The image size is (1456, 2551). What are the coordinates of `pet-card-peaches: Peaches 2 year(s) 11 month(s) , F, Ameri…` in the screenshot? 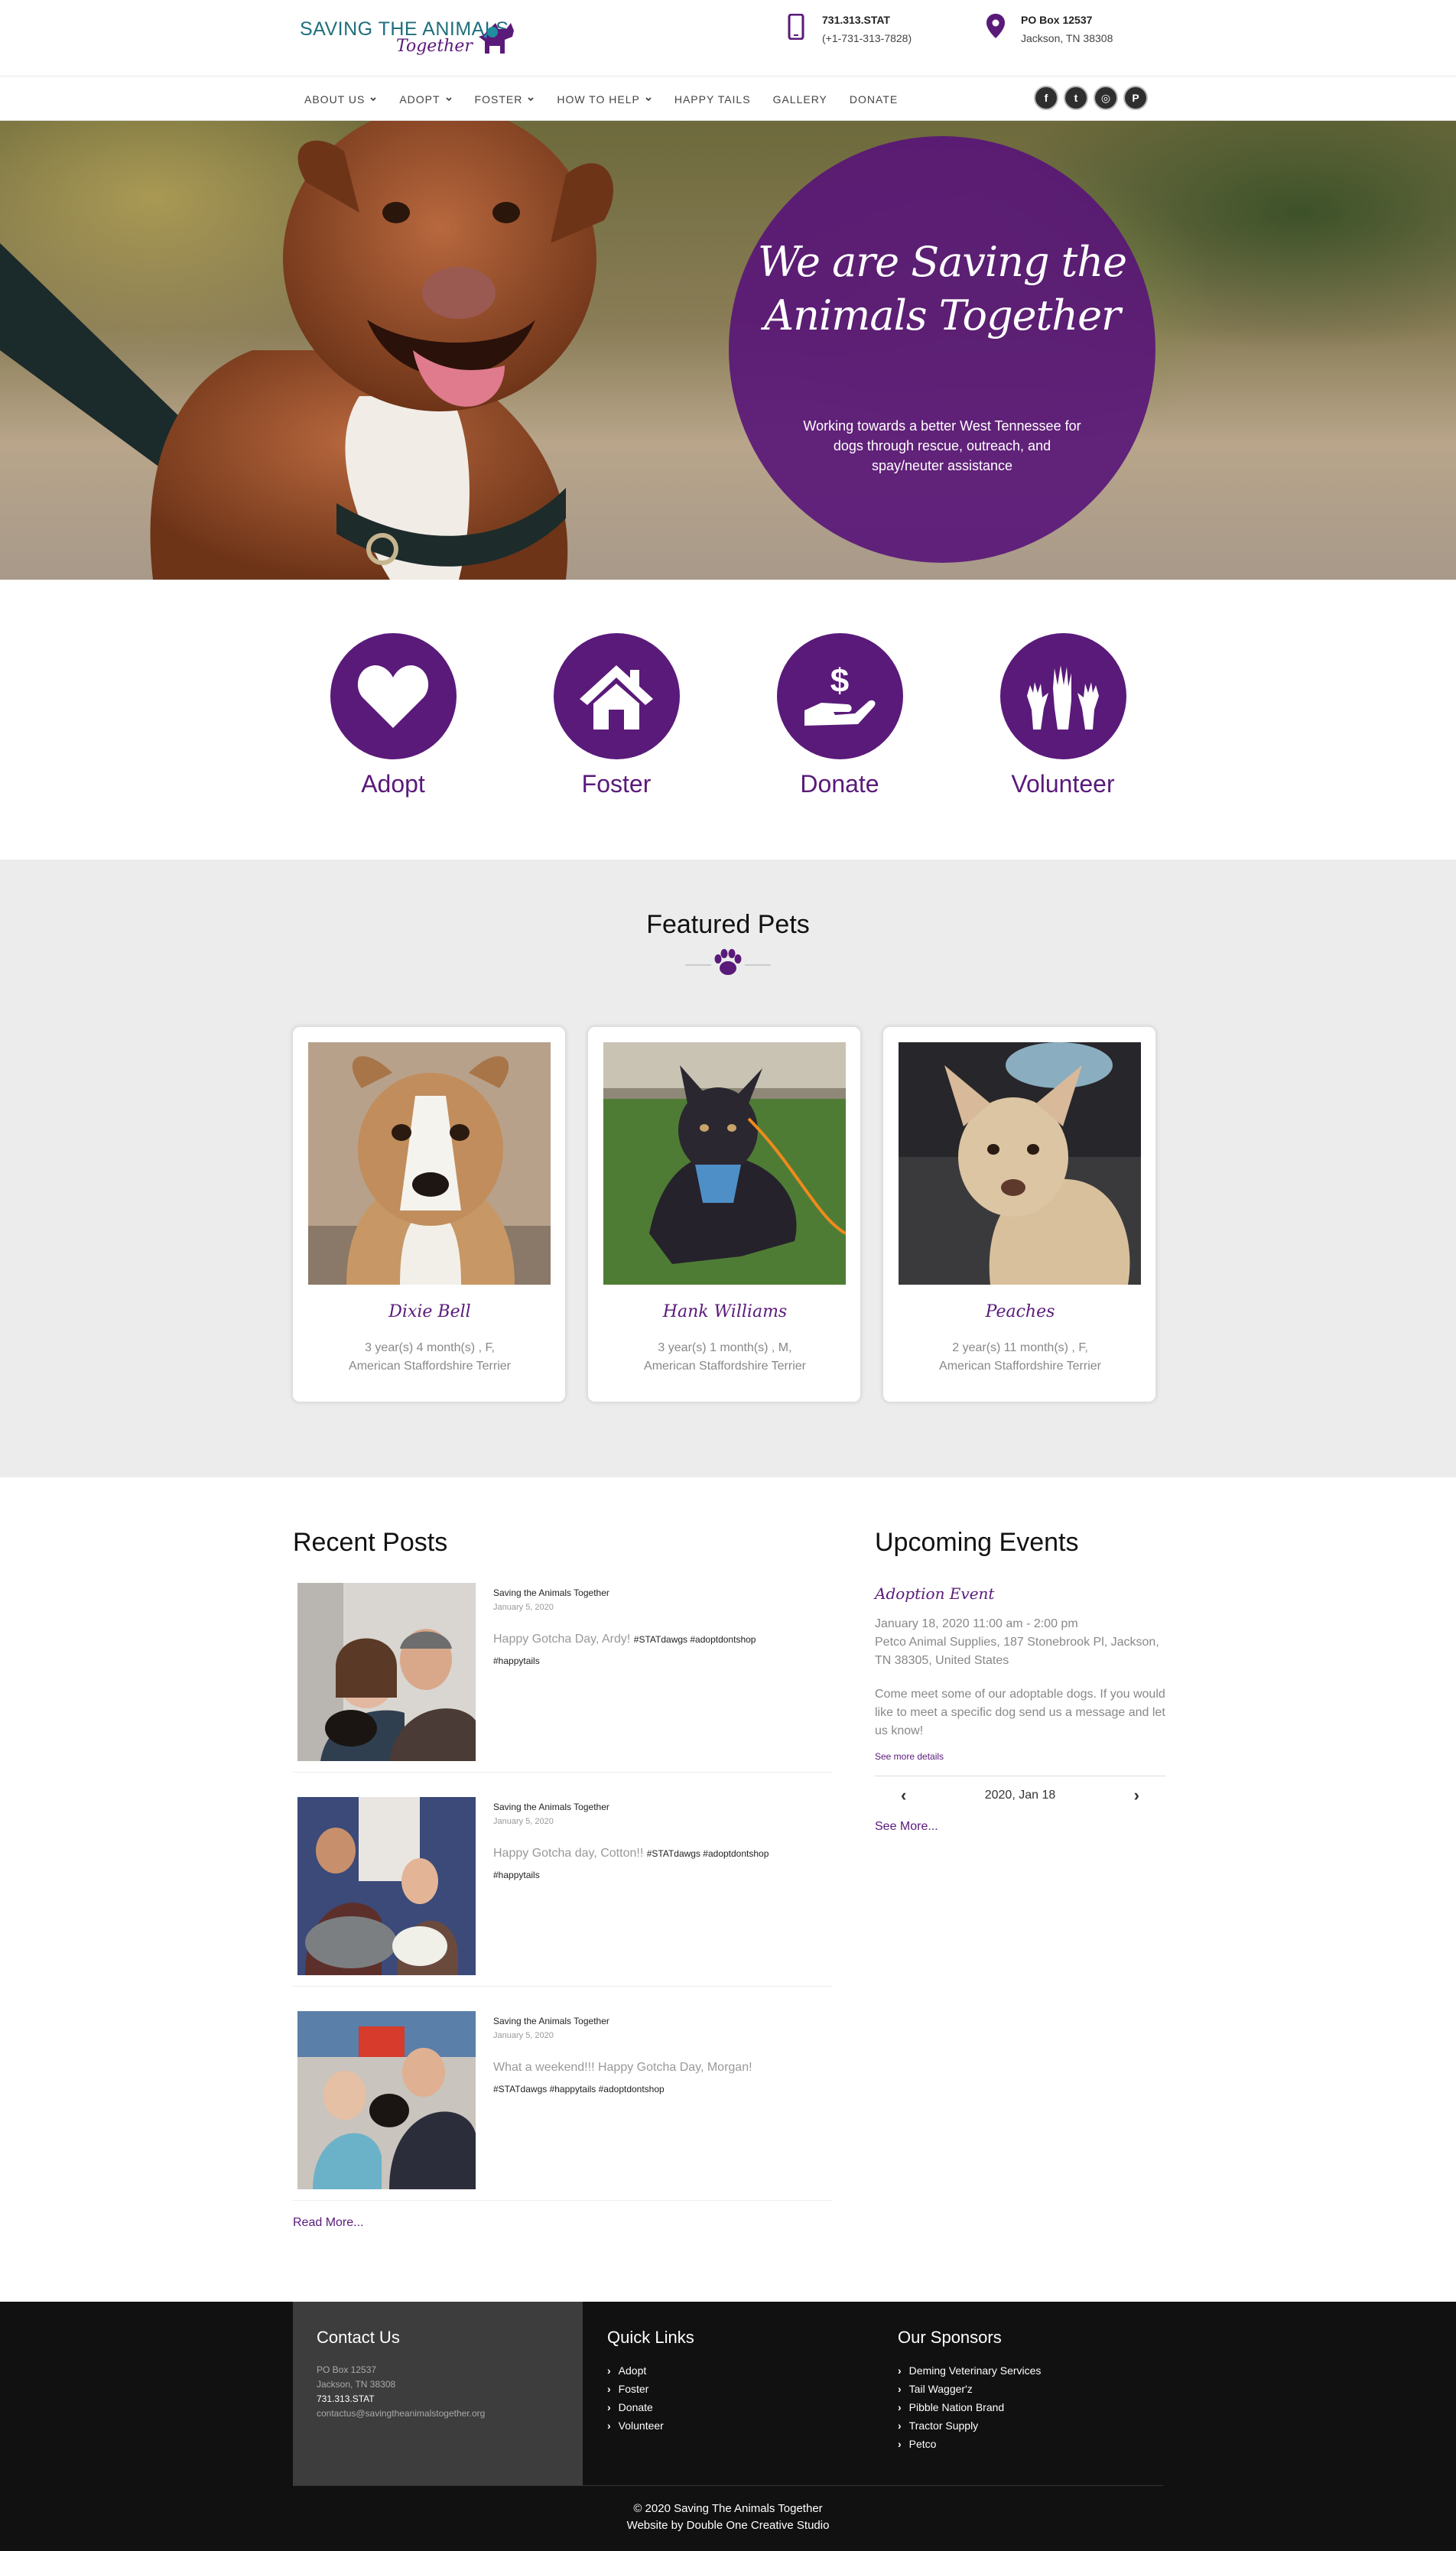 It's located at (1019, 1214).